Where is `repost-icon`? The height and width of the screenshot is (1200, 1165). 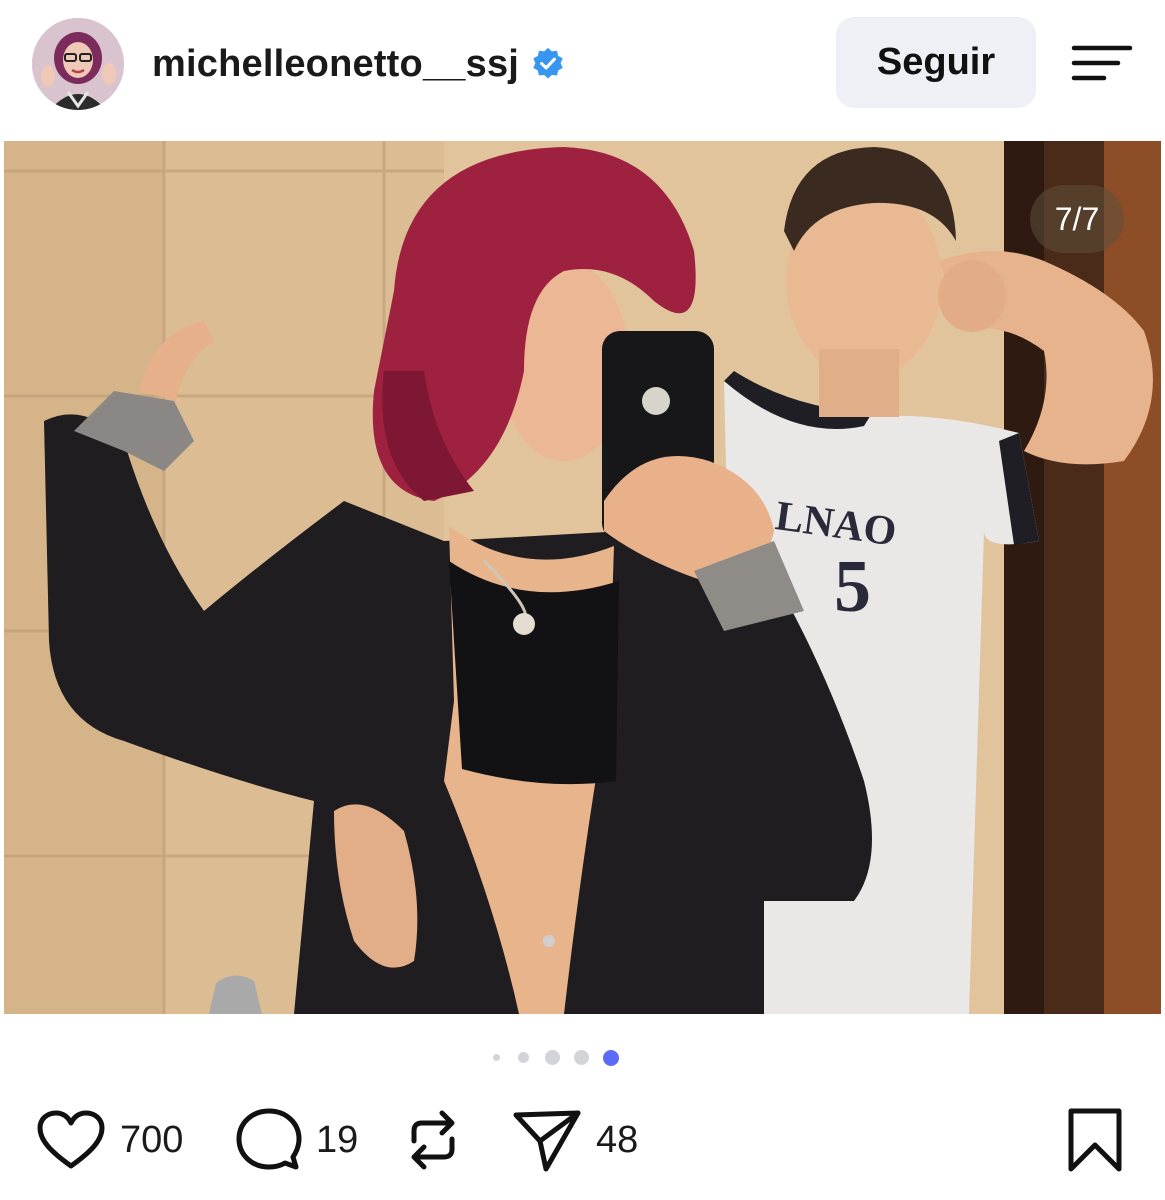
repost-icon is located at coordinates (433, 1140).